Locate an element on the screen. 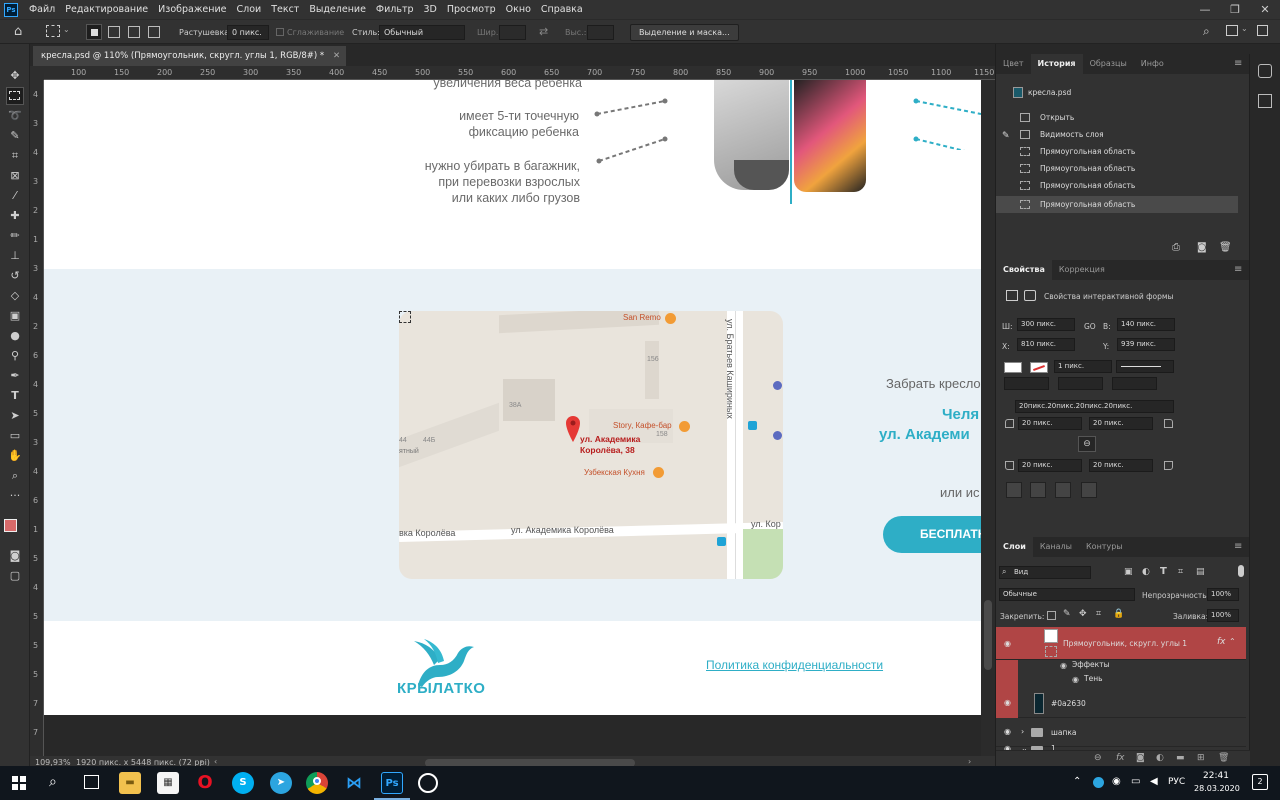 This screenshot has width=1280, height=800. healing-brush-icon: ✚ is located at coordinates (15, 216).